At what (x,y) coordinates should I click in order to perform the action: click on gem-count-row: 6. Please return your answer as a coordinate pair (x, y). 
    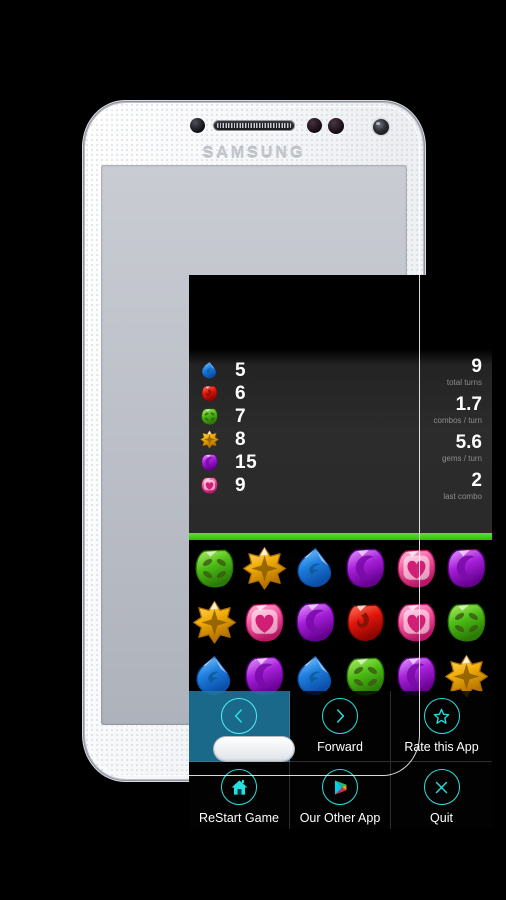
    Looking at the image, I should click on (228, 393).